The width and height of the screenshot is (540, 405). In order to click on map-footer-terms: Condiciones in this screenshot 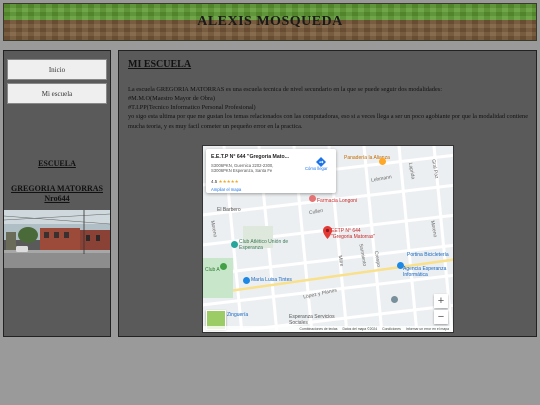, I will do `click(391, 329)`.